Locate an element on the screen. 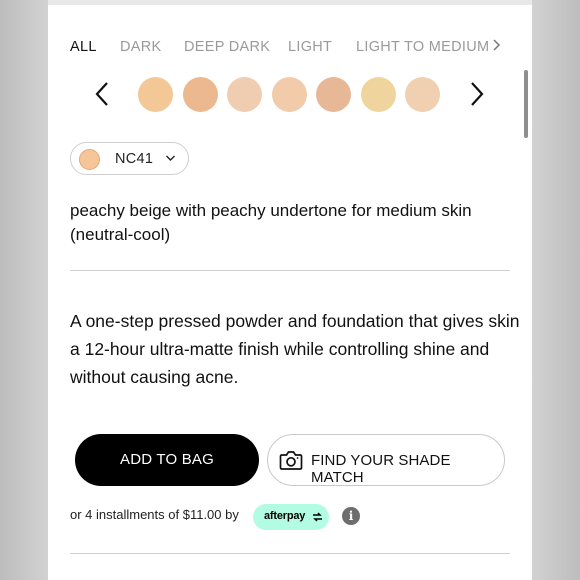 This screenshot has height=580, width=580. tab-light: LIGHT is located at coordinates (310, 47).